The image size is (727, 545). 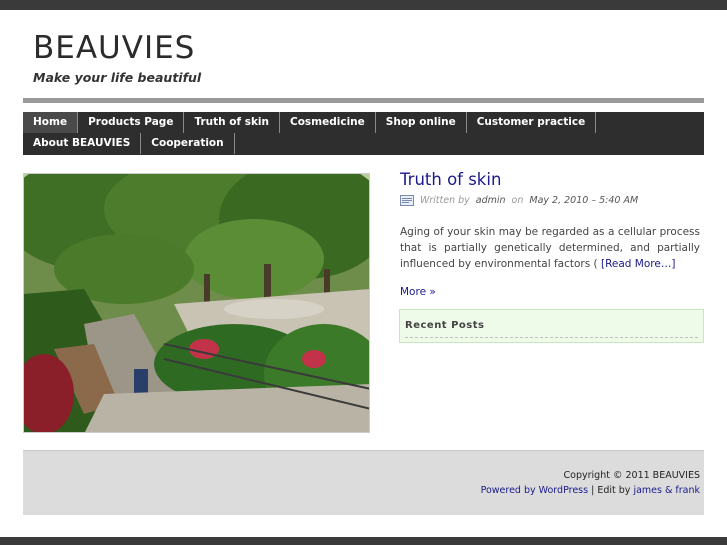 What do you see at coordinates (407, 200) in the screenshot?
I see `document-icon` at bounding box center [407, 200].